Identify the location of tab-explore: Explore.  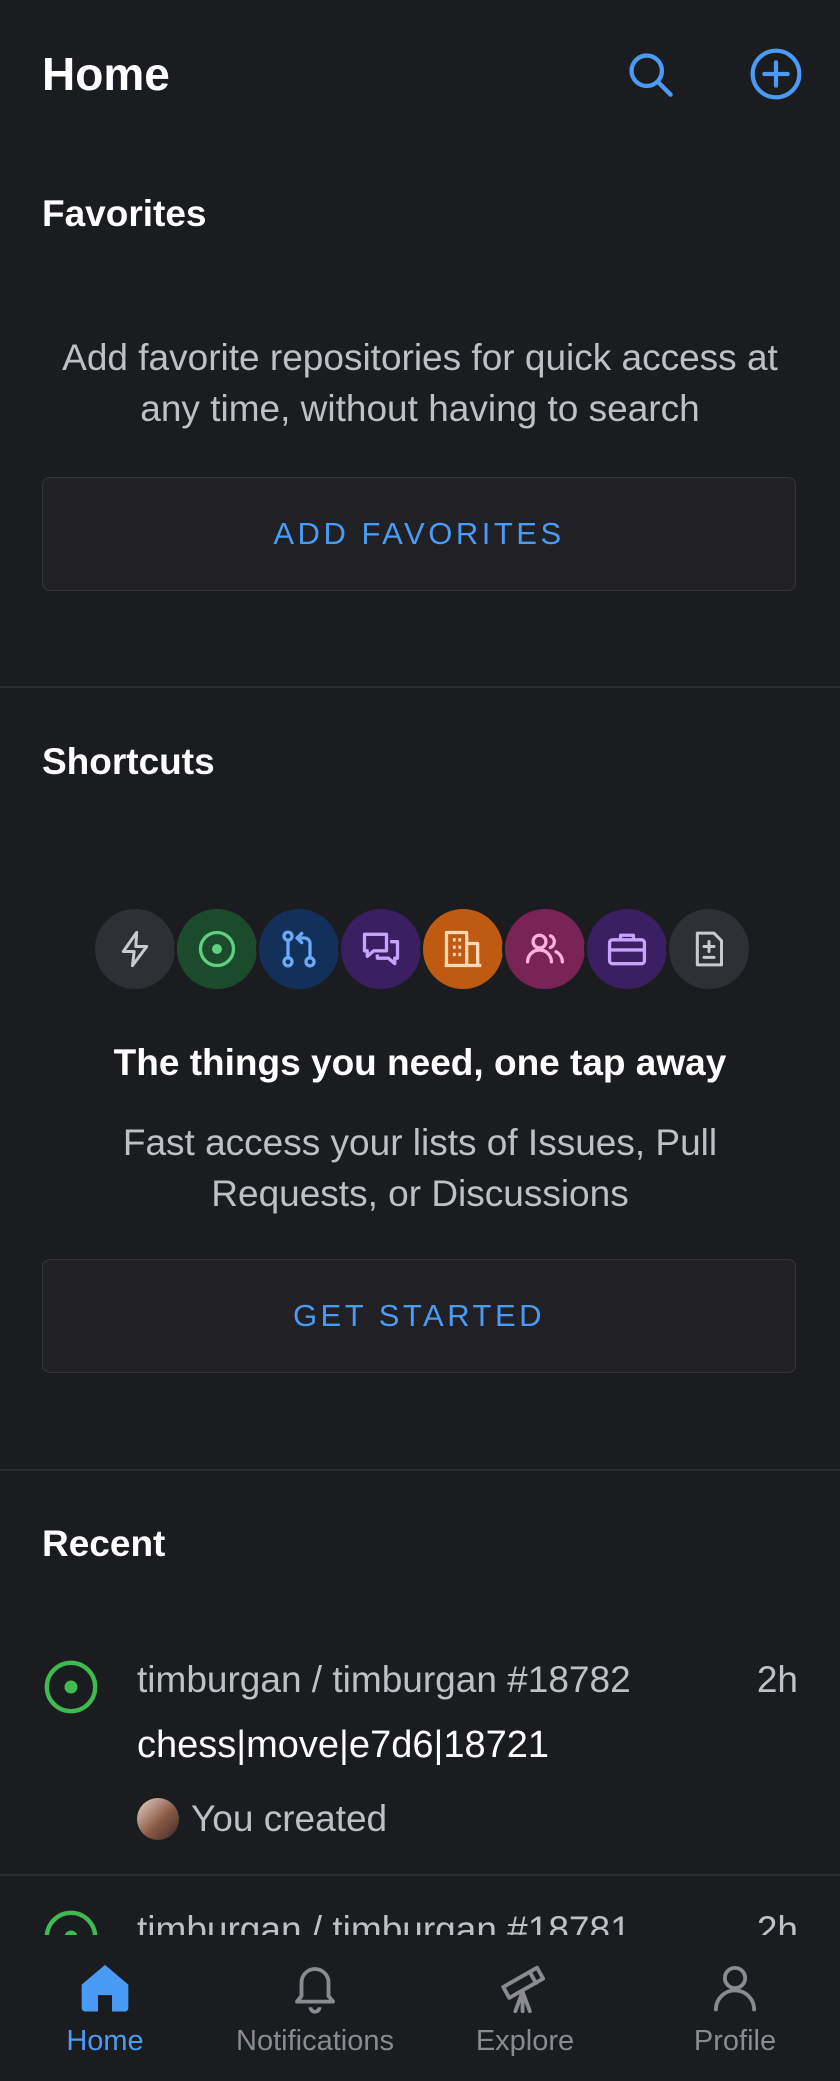
(525, 2008).